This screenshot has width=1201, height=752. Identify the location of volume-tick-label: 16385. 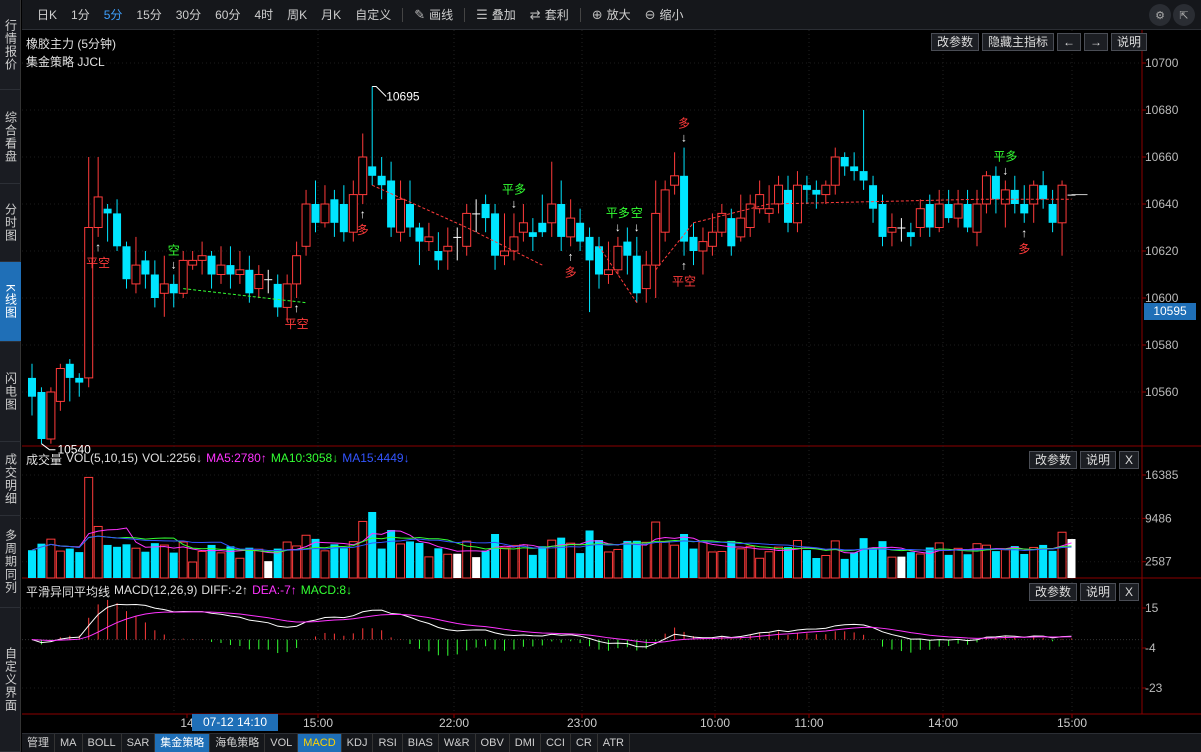
(1162, 475).